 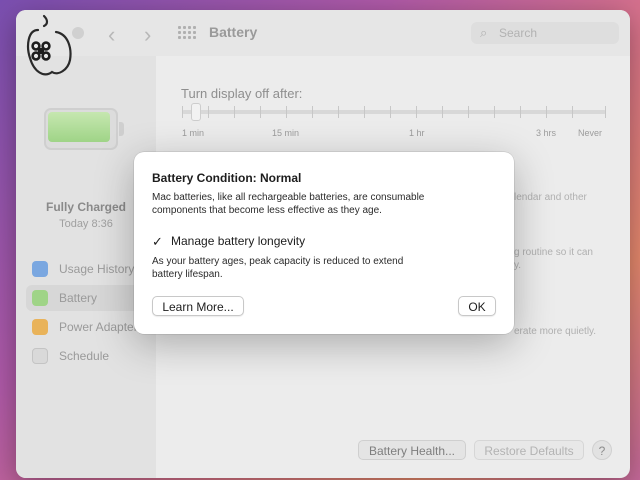 I want to click on ok-button: OK, so click(x=477, y=306).